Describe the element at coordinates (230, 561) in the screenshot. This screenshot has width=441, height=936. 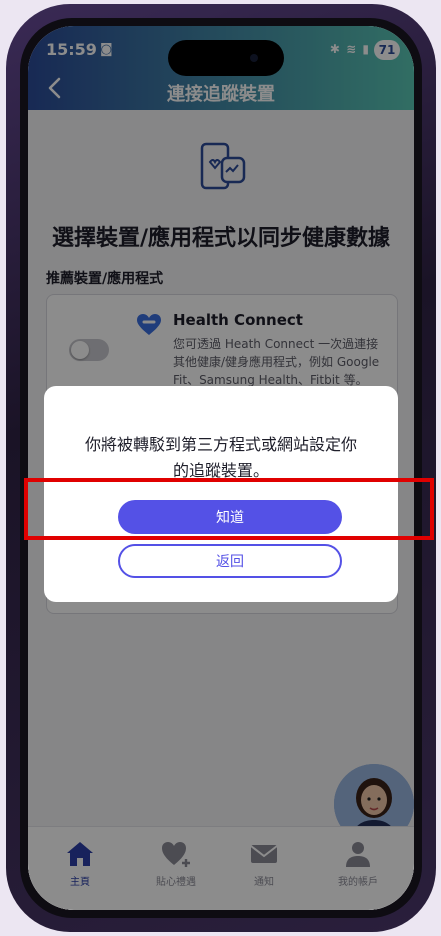
I see `back-button: 返回` at that location.